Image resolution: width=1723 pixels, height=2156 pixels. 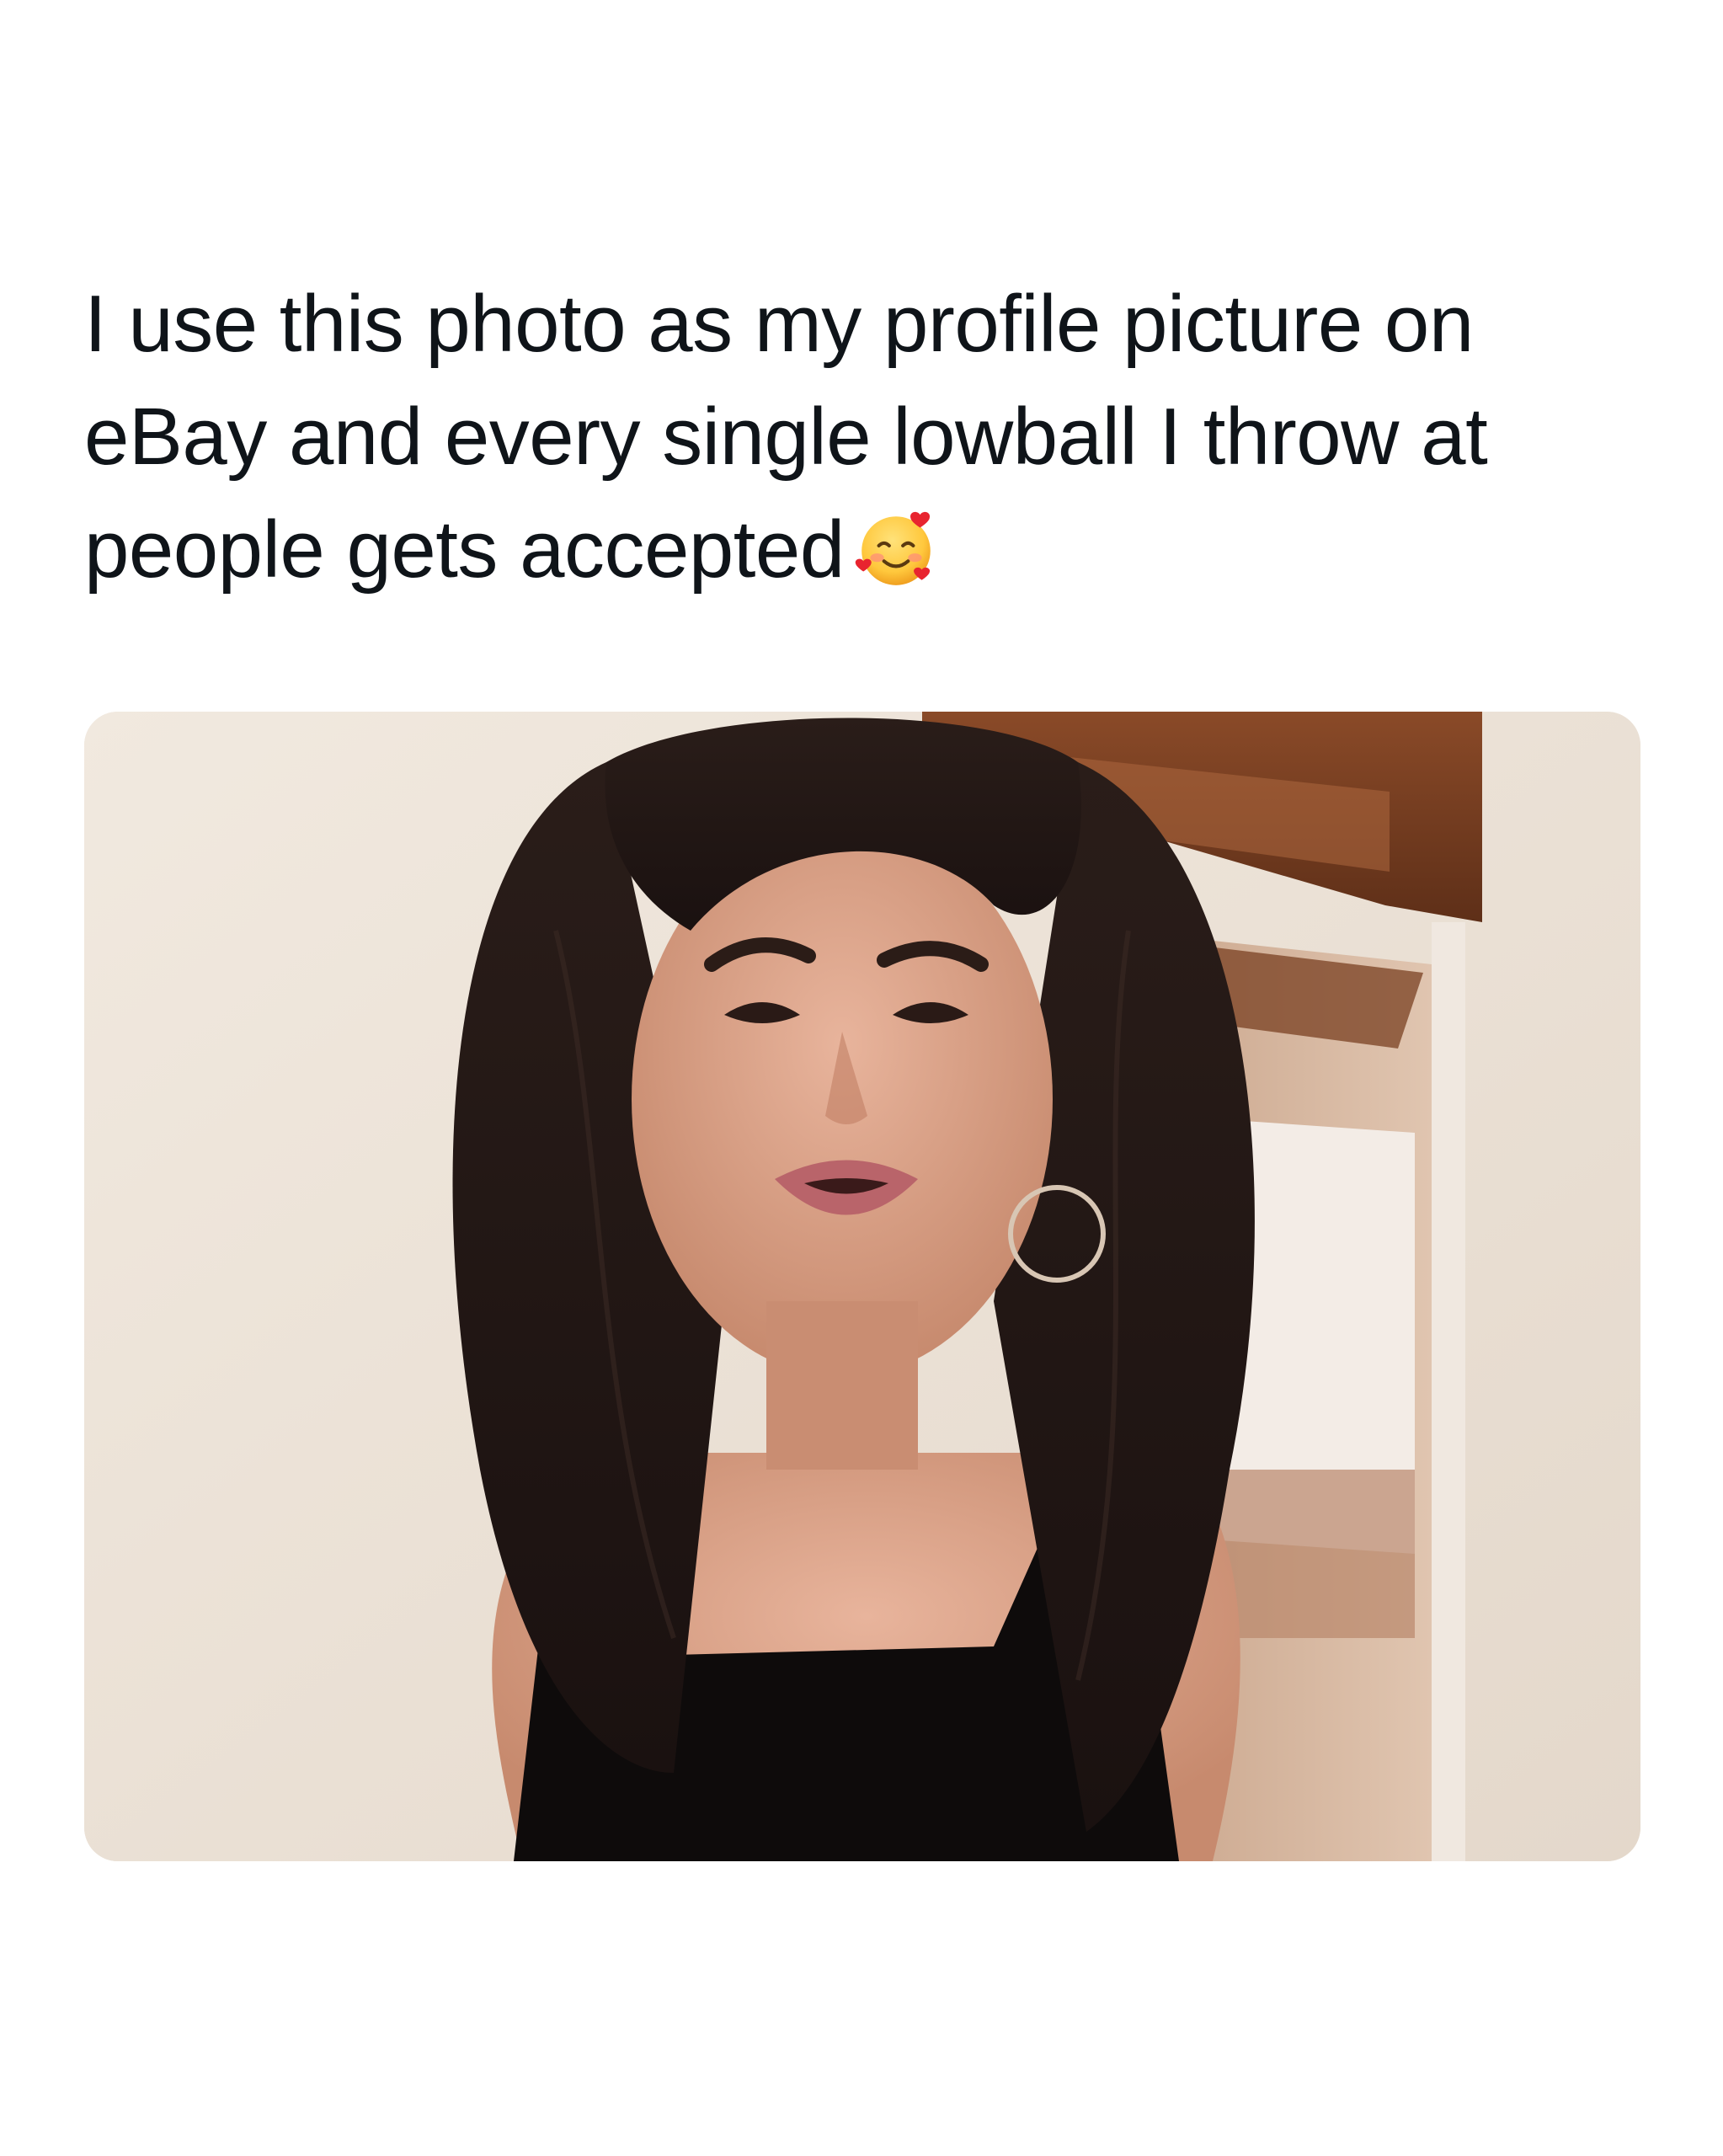 I want to click on neck, so click(x=842, y=1385).